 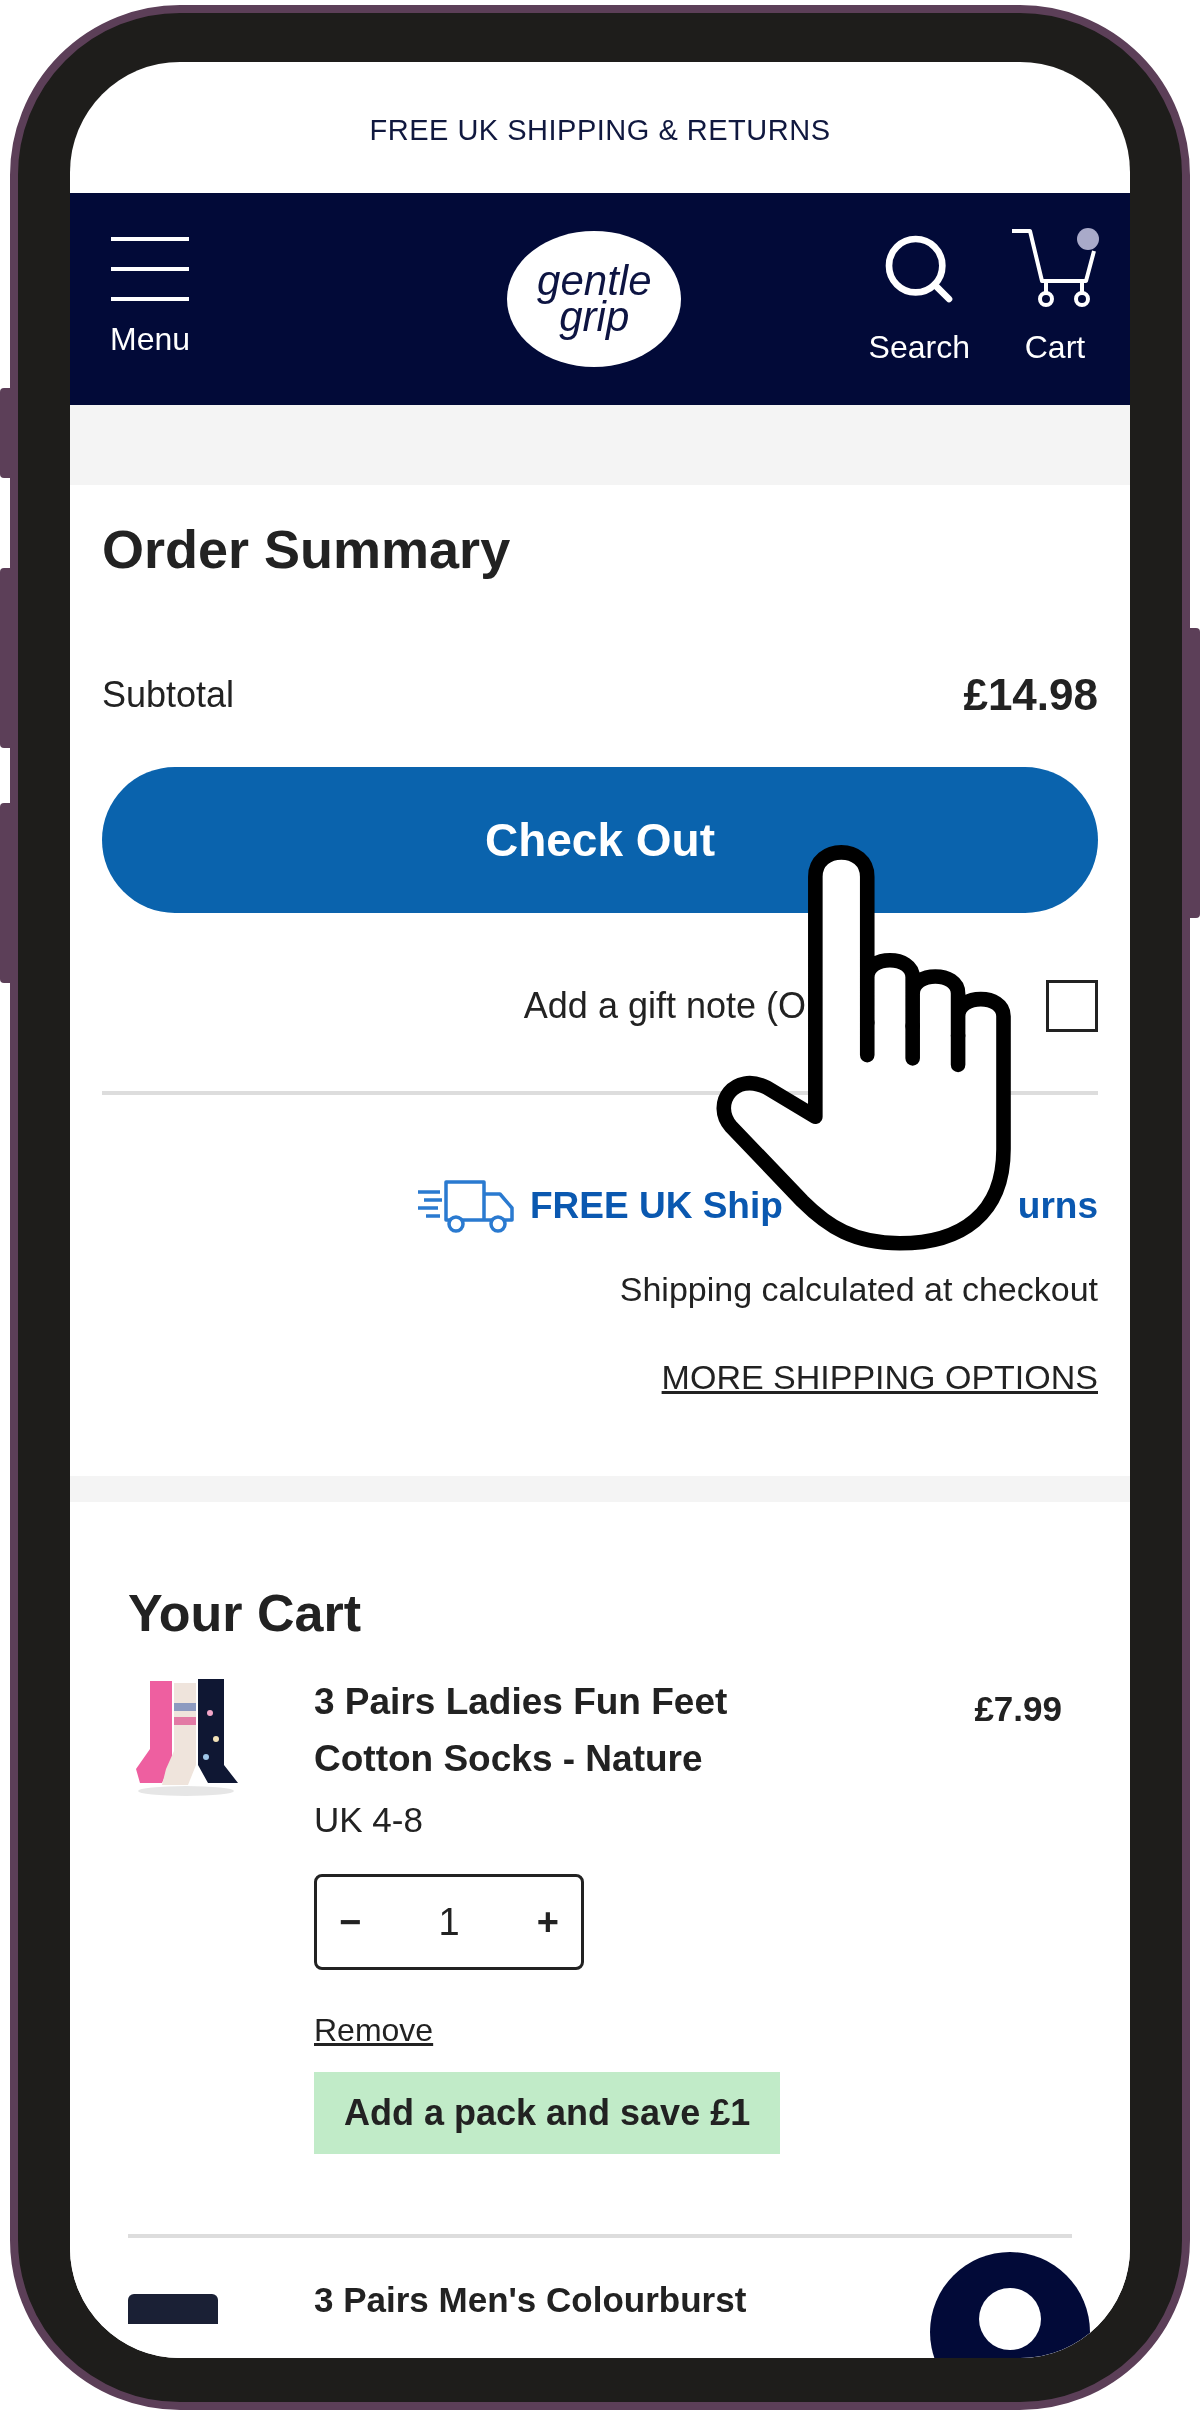 I want to click on quantity-value: 1, so click(x=449, y=1922).